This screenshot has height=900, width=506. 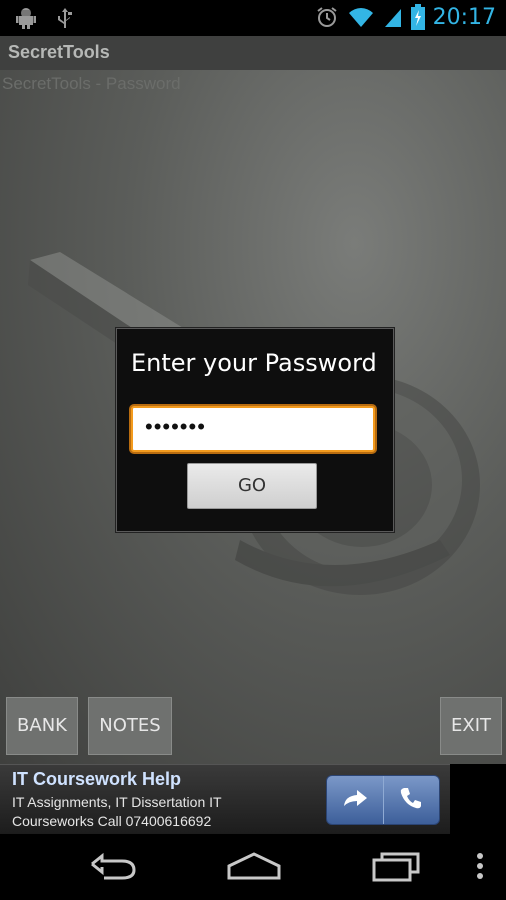 I want to click on password-dialog: Enter your Password ••••••• GO, so click(x=255, y=430).